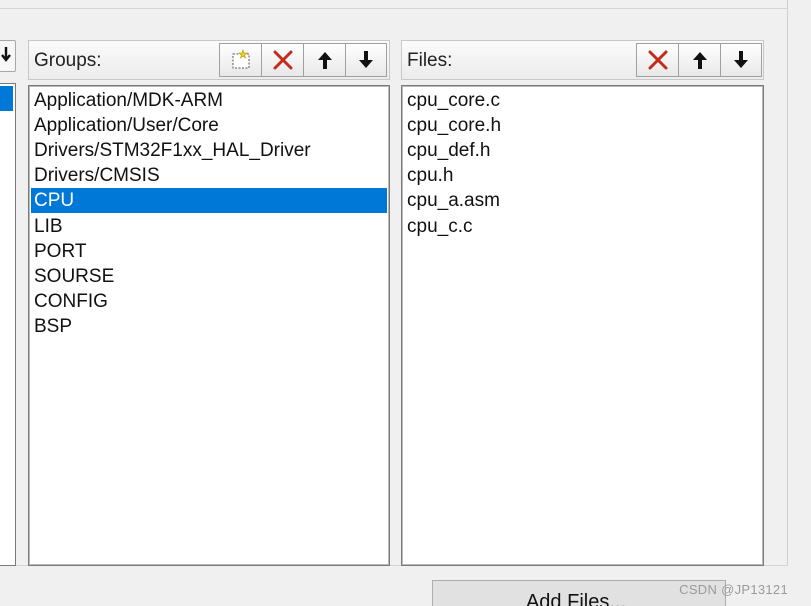  I want to click on delete-file-button, so click(657, 60).